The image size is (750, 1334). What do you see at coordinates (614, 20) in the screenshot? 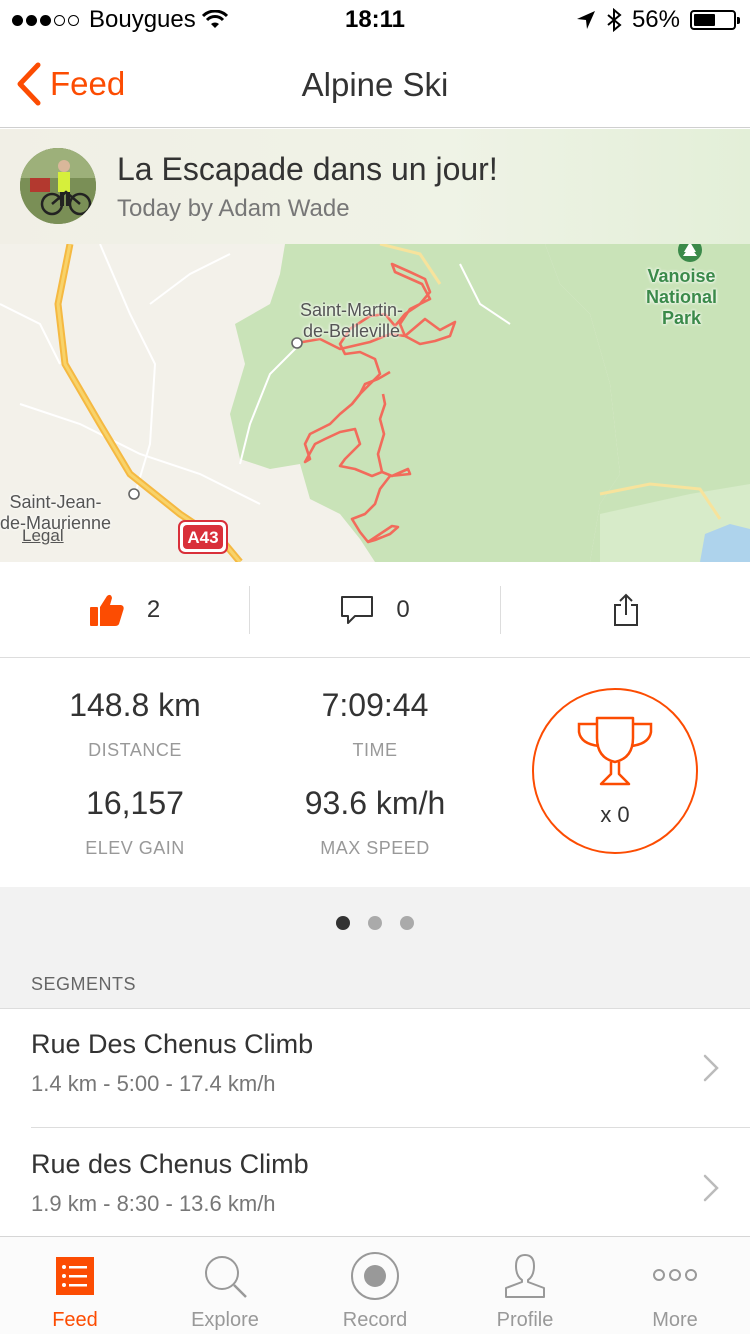
I see `bluetooth-icon` at bounding box center [614, 20].